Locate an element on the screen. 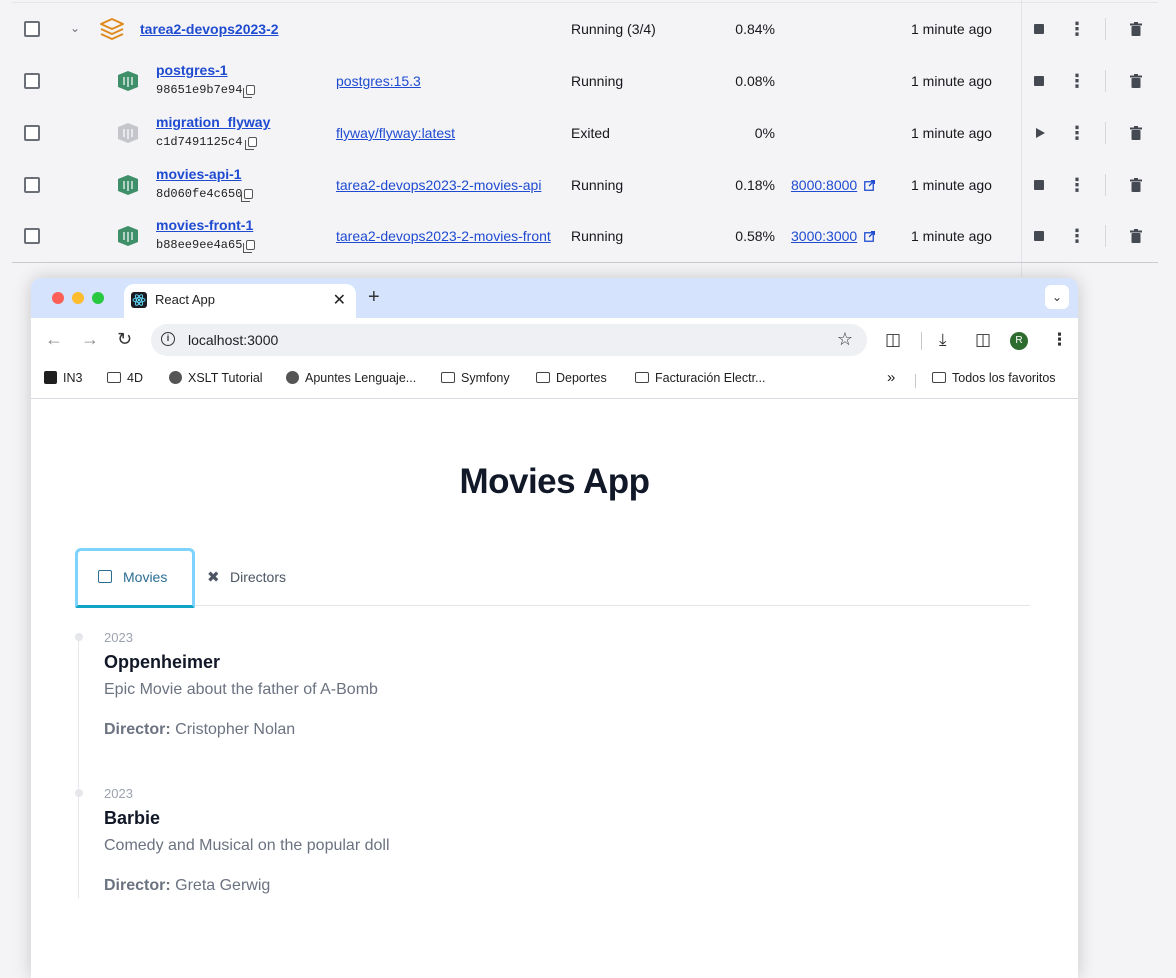 This screenshot has height=978, width=1176. port-link: 8000:8000 is located at coordinates (824, 185).